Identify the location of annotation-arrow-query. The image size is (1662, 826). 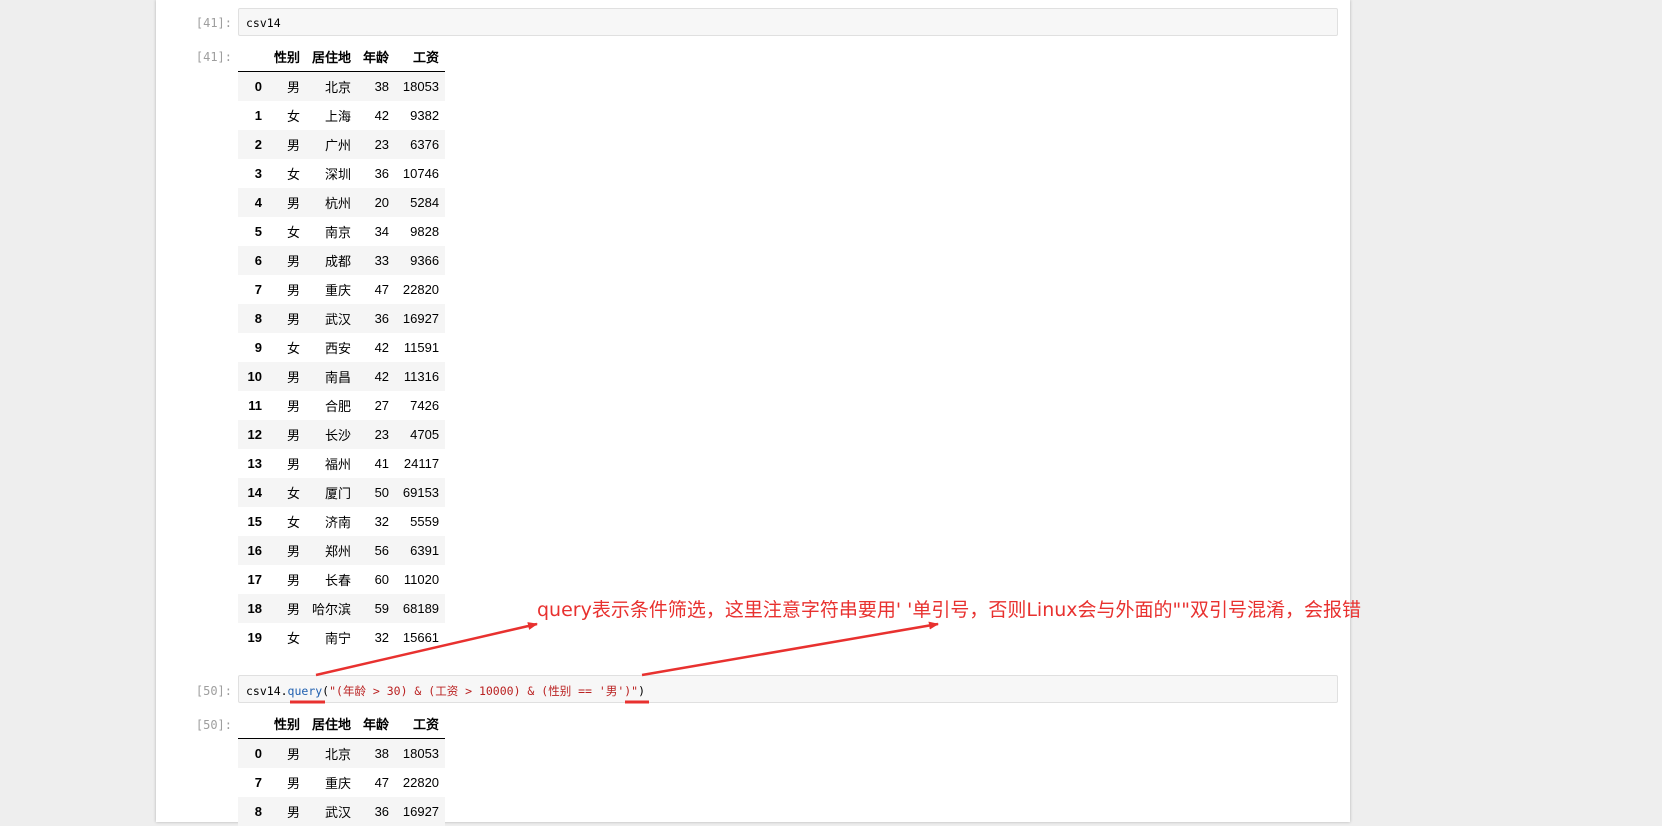
(426, 649).